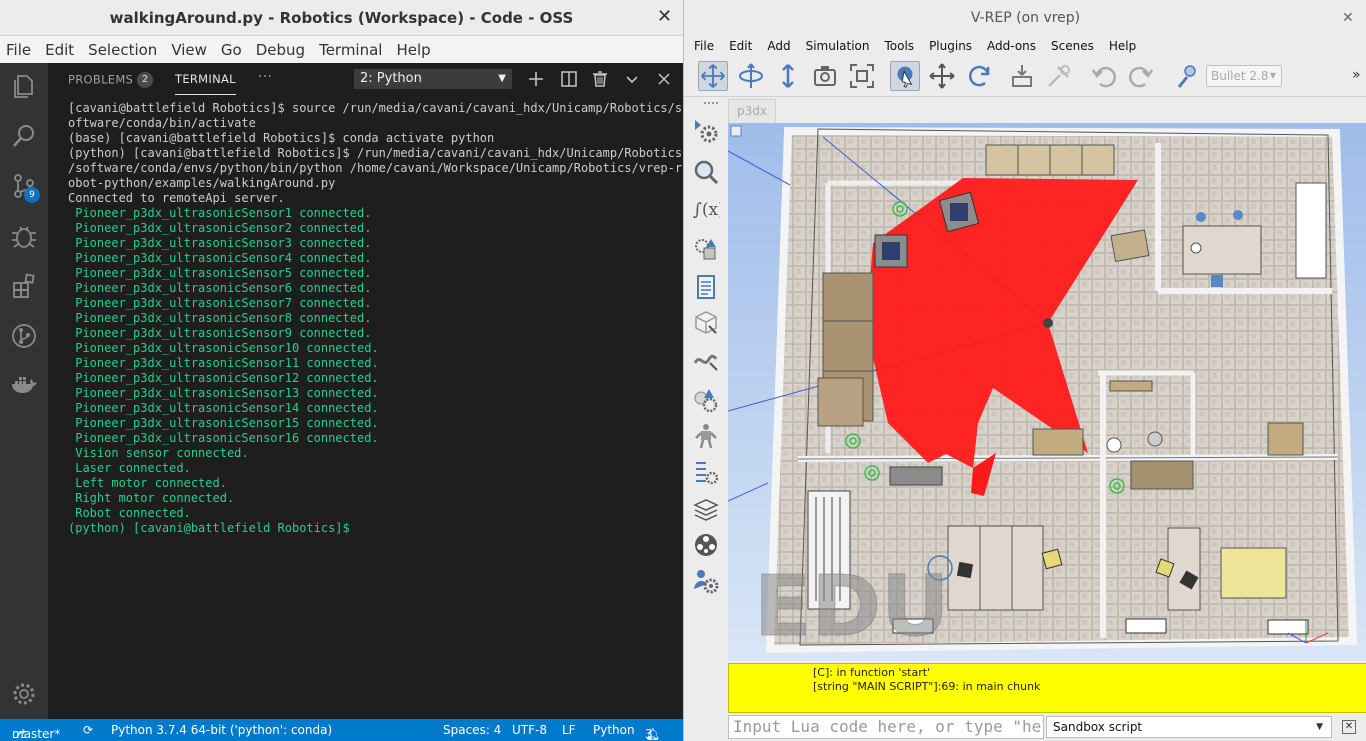 The width and height of the screenshot is (1366, 741). What do you see at coordinates (472, 730) in the screenshot?
I see `indentation-status: Spaces: 4` at bounding box center [472, 730].